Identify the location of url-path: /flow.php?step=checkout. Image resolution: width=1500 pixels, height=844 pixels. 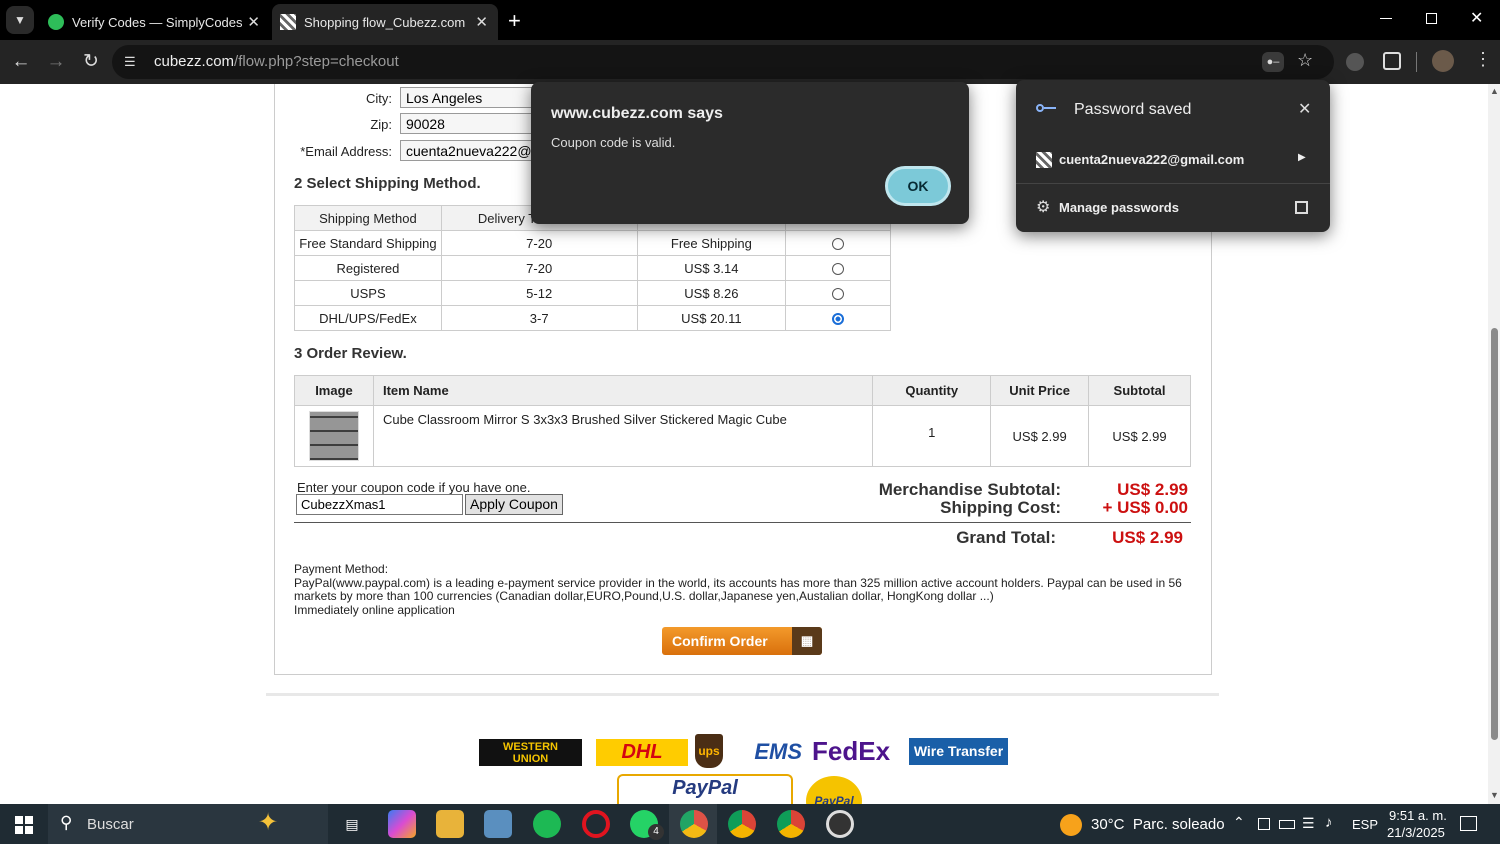
(316, 61).